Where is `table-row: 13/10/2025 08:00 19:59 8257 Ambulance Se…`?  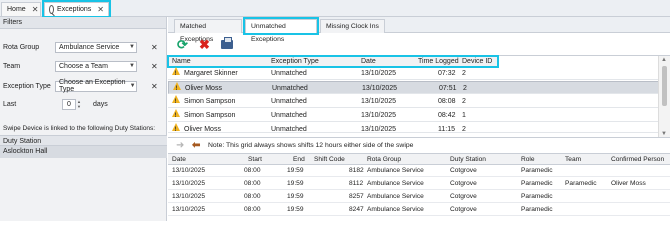
table-row: 13/10/2025 08:00 19:59 8257 Ambulance Se… is located at coordinates (419, 197).